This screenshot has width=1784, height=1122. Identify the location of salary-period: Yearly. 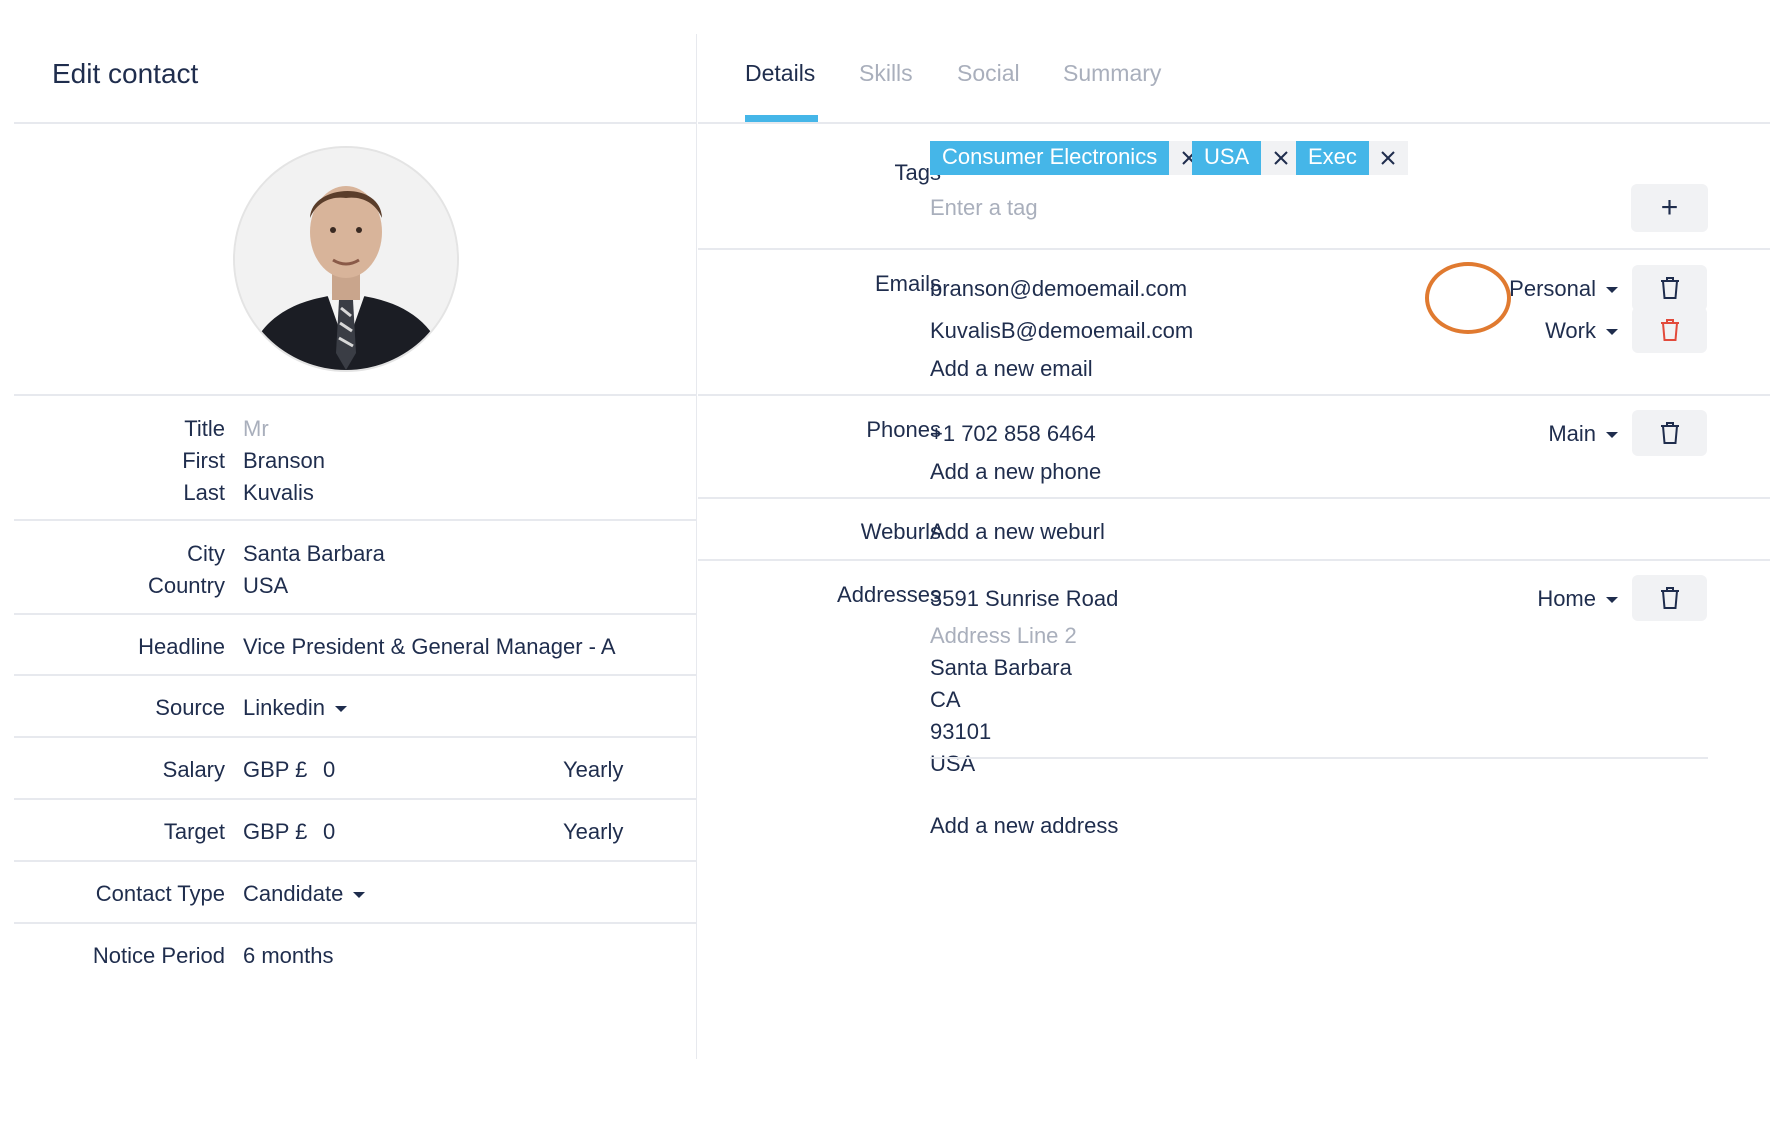
(593, 770).